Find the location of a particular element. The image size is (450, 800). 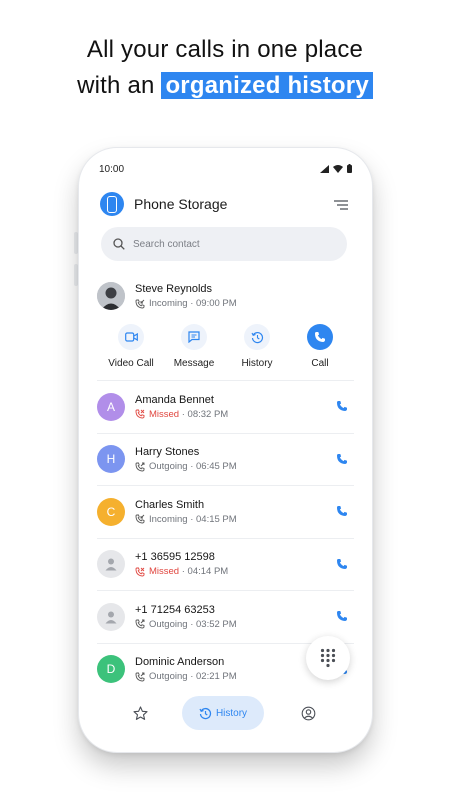

app-title: Phone Storage is located at coordinates (181, 204).